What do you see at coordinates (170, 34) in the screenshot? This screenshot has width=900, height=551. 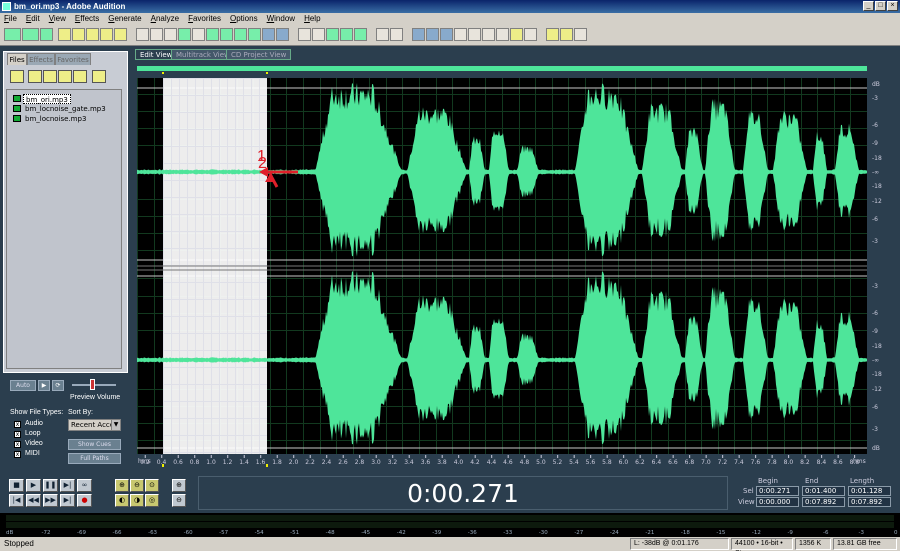 I see `repeat-icon` at bounding box center [170, 34].